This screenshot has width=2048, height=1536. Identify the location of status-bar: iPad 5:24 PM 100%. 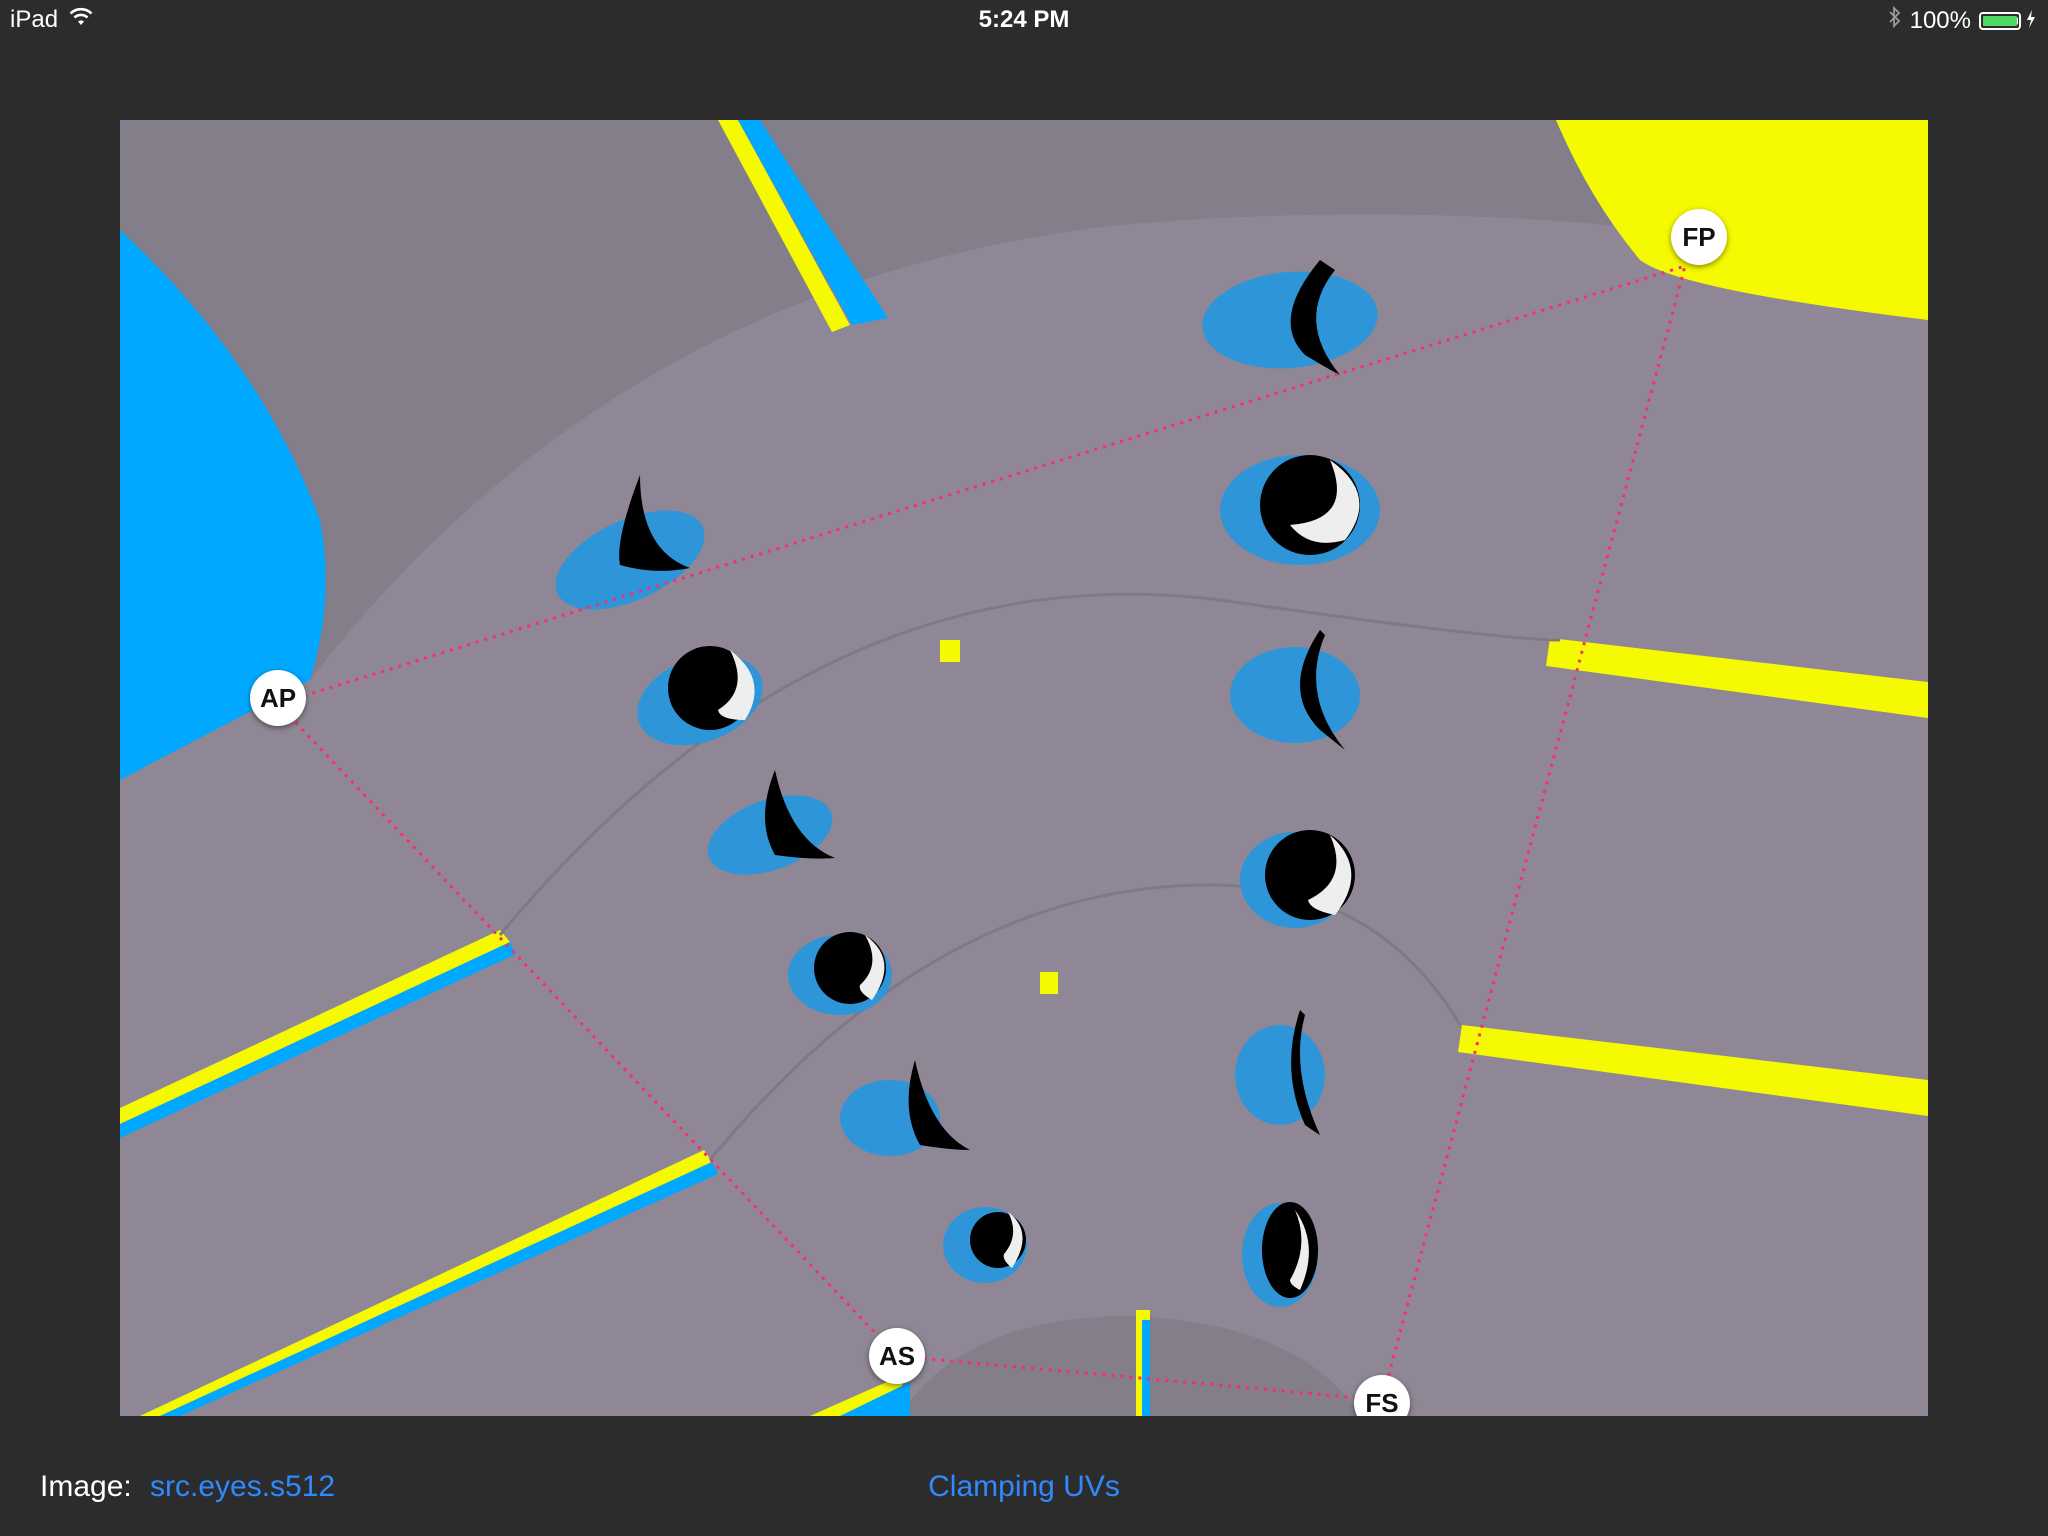
(1024, 20).